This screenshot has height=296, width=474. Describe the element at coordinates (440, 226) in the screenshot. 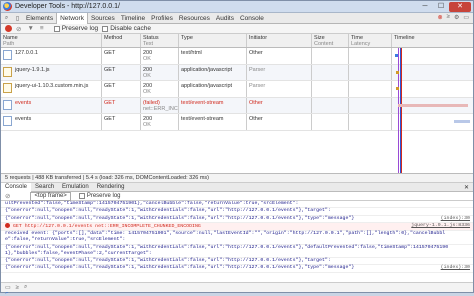

I see `source-link: jquery-1.9.1.js:8336` at that location.